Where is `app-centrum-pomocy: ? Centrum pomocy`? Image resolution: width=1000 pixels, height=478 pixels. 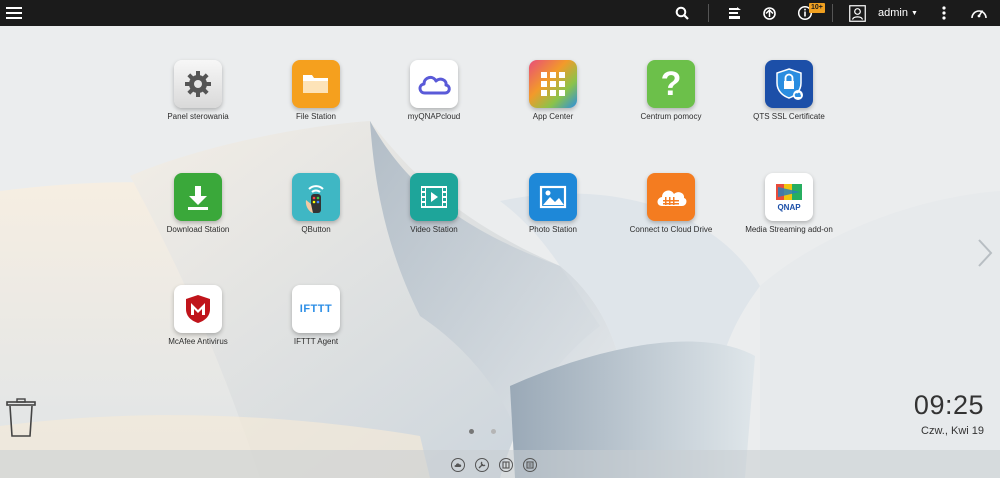 app-centrum-pomocy: ? Centrum pomocy is located at coordinates (671, 90).